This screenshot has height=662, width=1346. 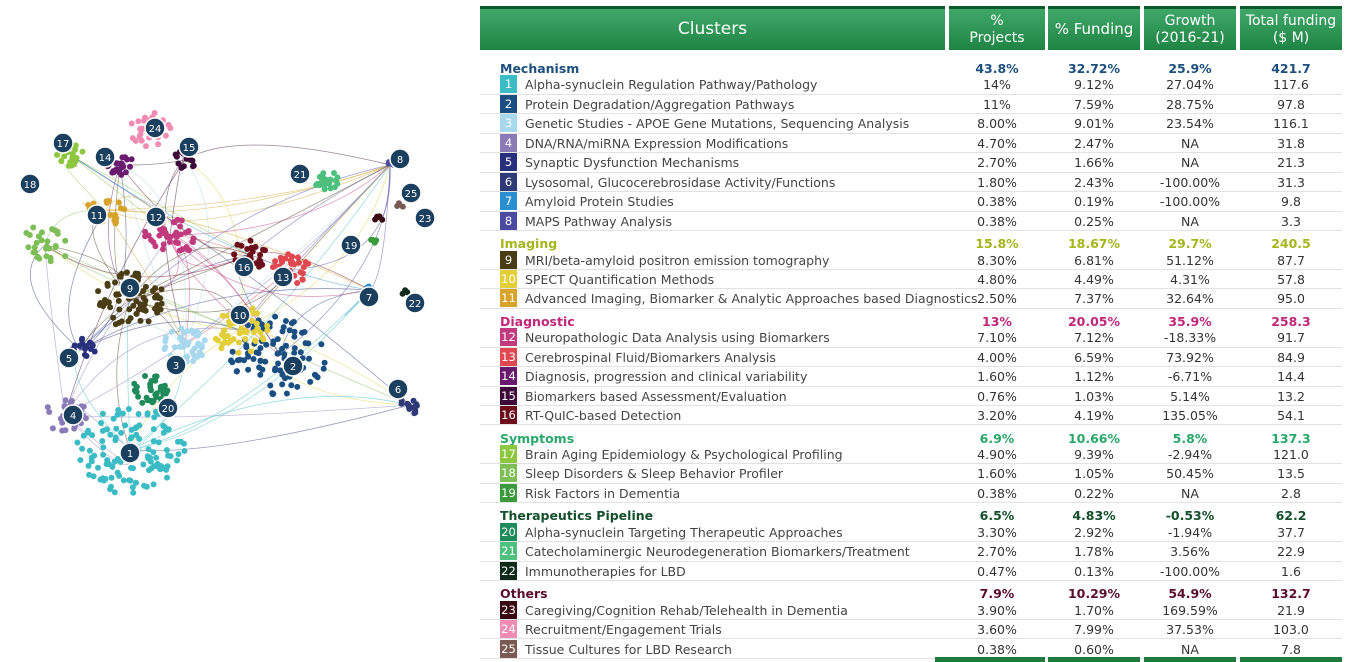 What do you see at coordinates (997, 202) in the screenshot?
I see `cluster-projects: 0.38%` at bounding box center [997, 202].